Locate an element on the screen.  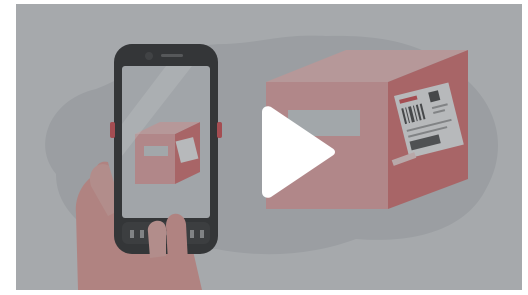
play-icon is located at coordinates (293, 152).